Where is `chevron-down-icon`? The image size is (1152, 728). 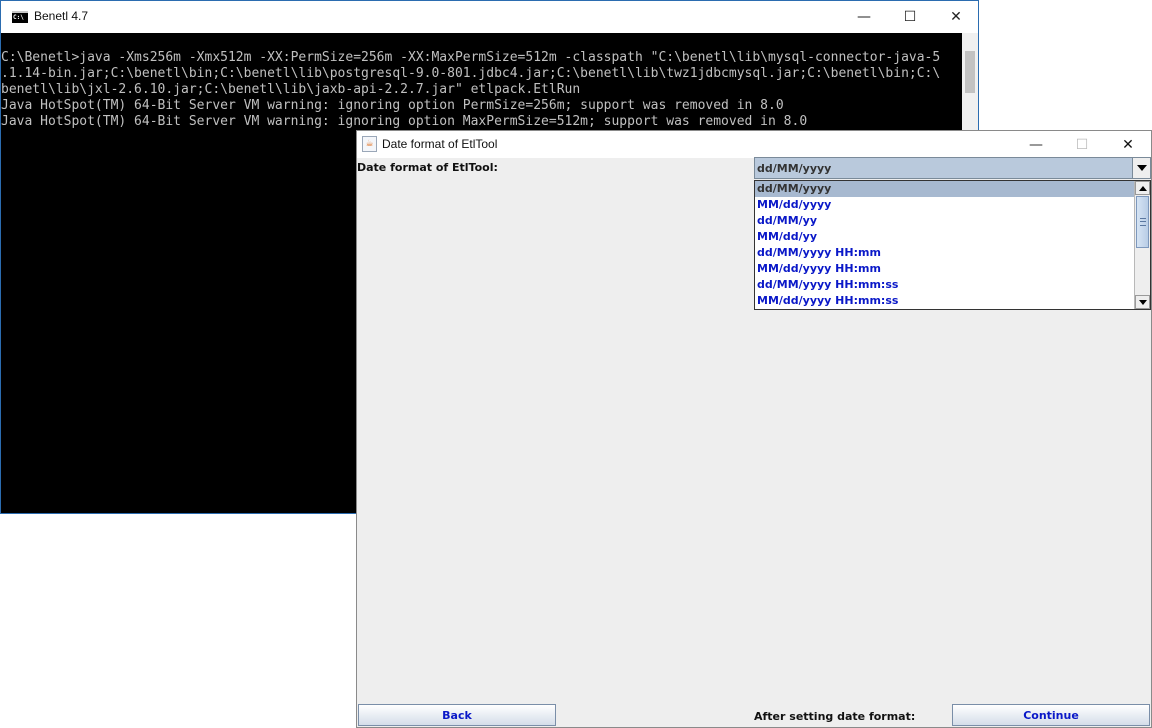
chevron-down-icon is located at coordinates (1141, 168).